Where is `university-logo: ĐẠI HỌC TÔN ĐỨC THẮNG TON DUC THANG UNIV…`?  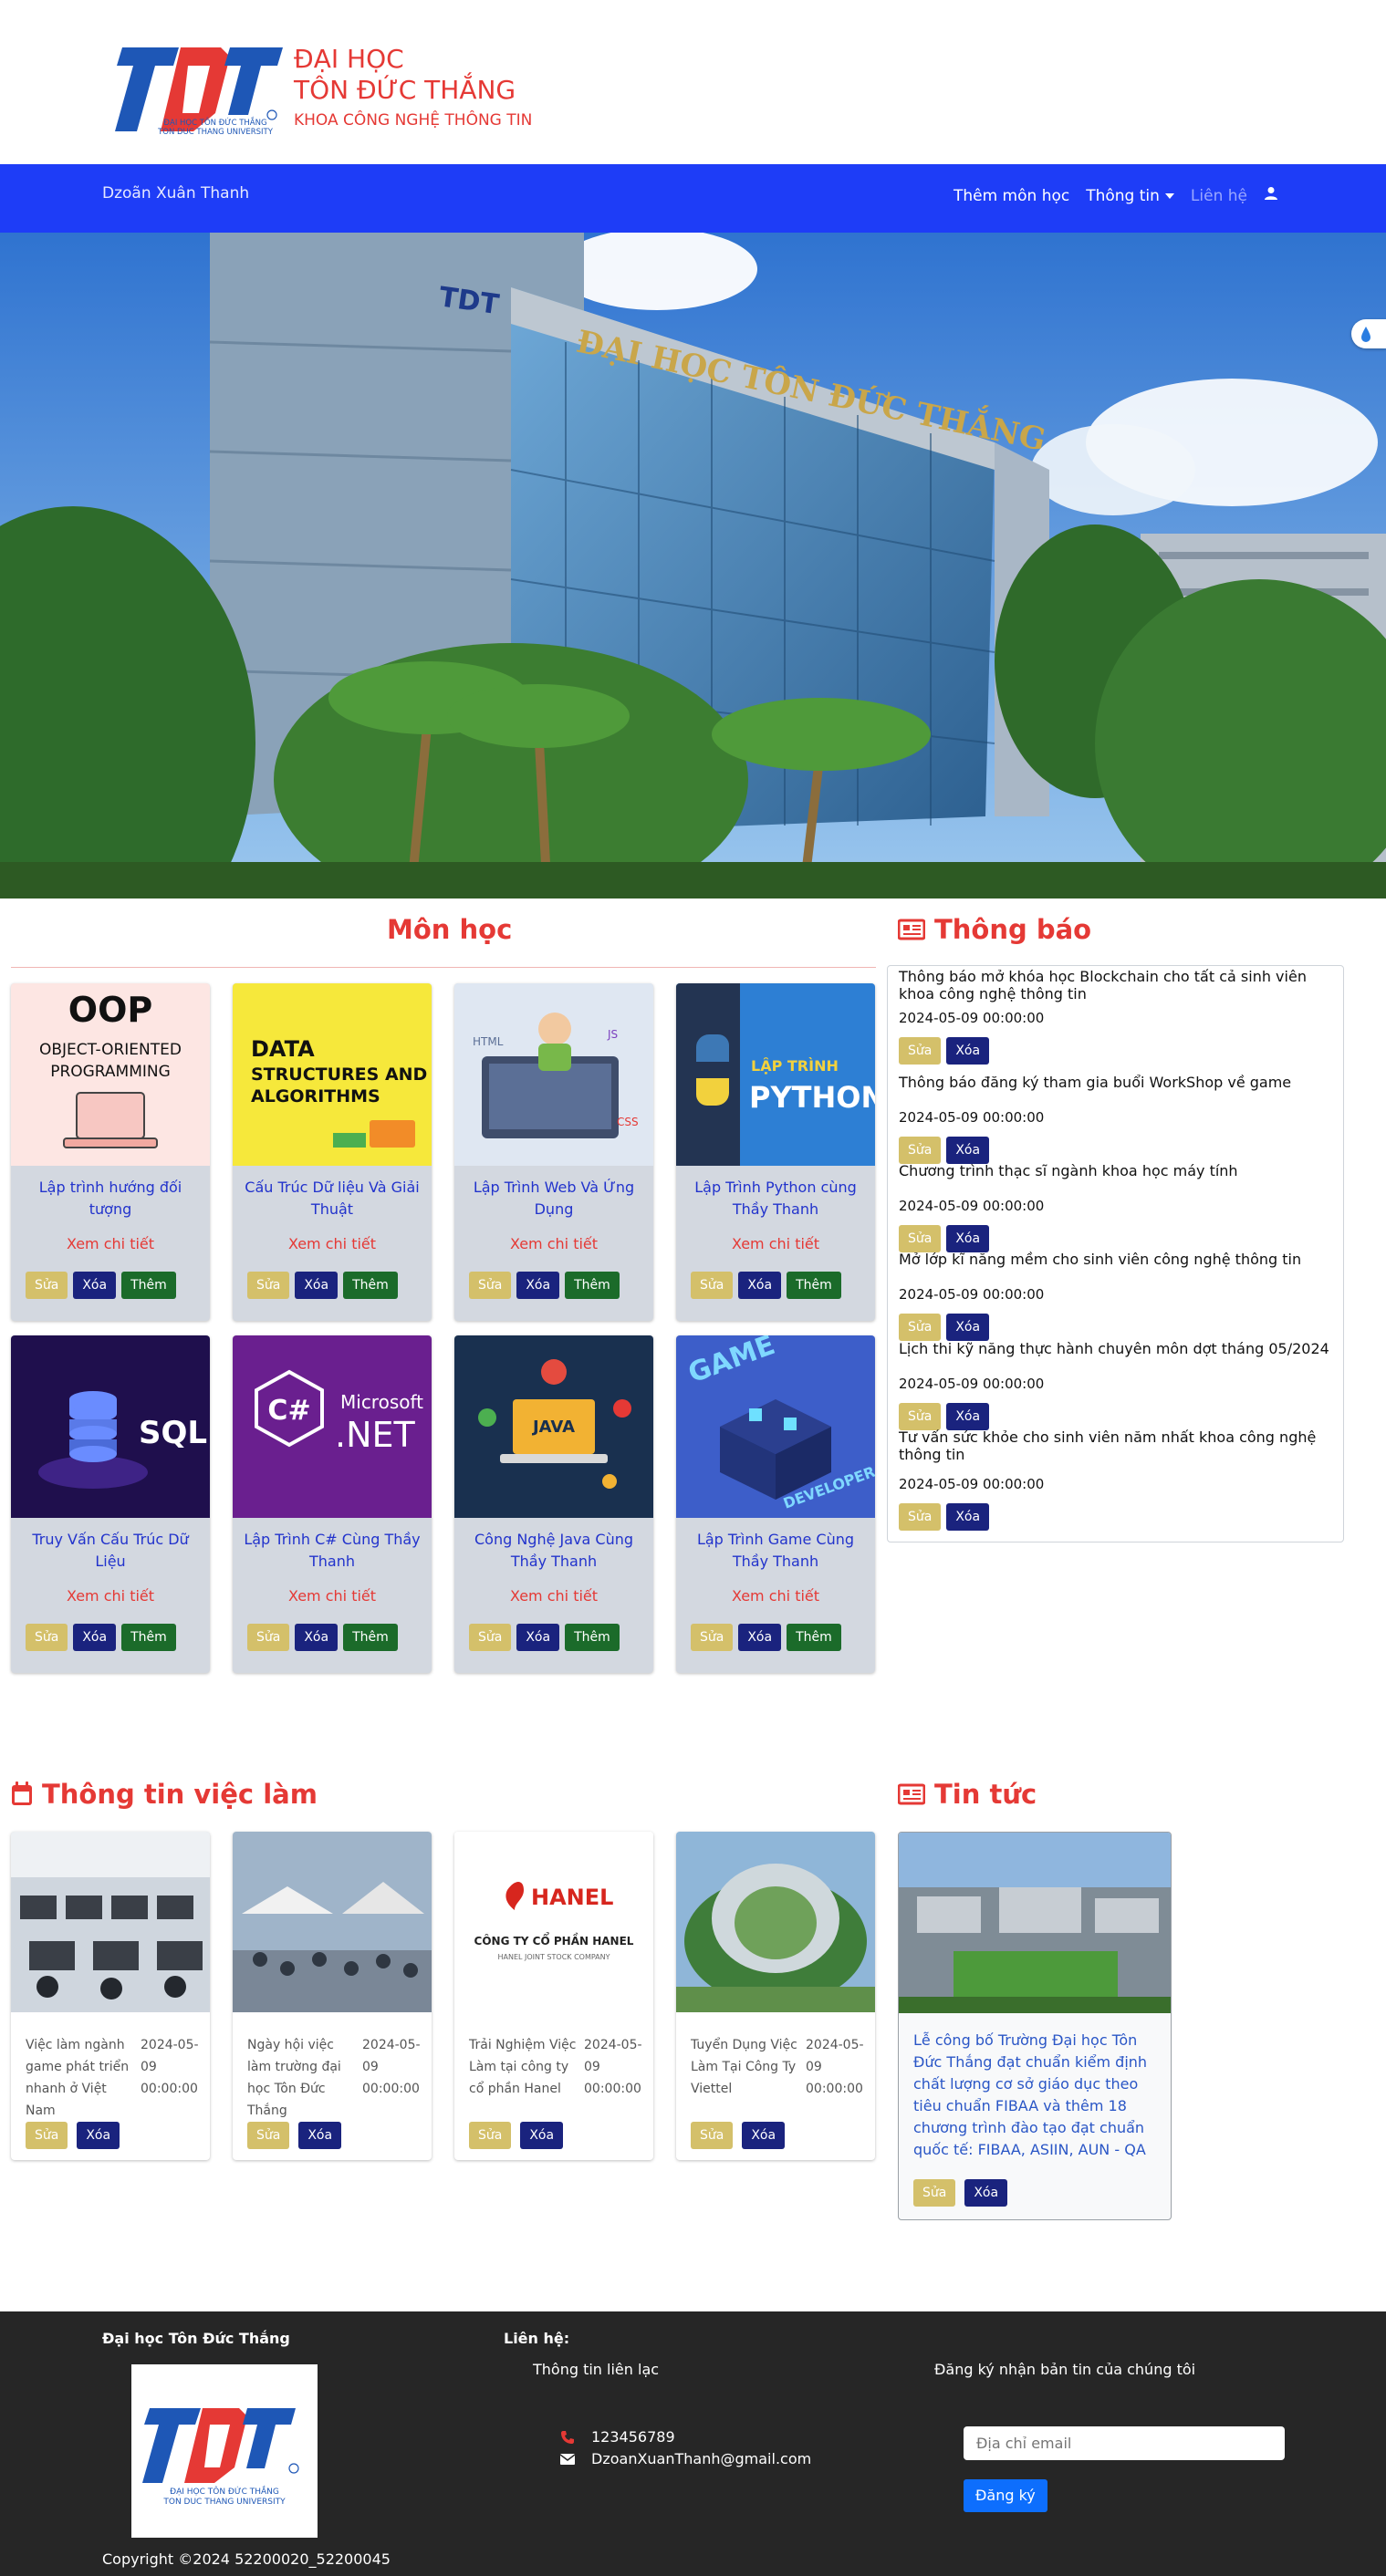
university-logo: ĐẠI HỌC TÔN ĐỨC THẮNG TON DUC THANG UNIV… is located at coordinates (195, 91).